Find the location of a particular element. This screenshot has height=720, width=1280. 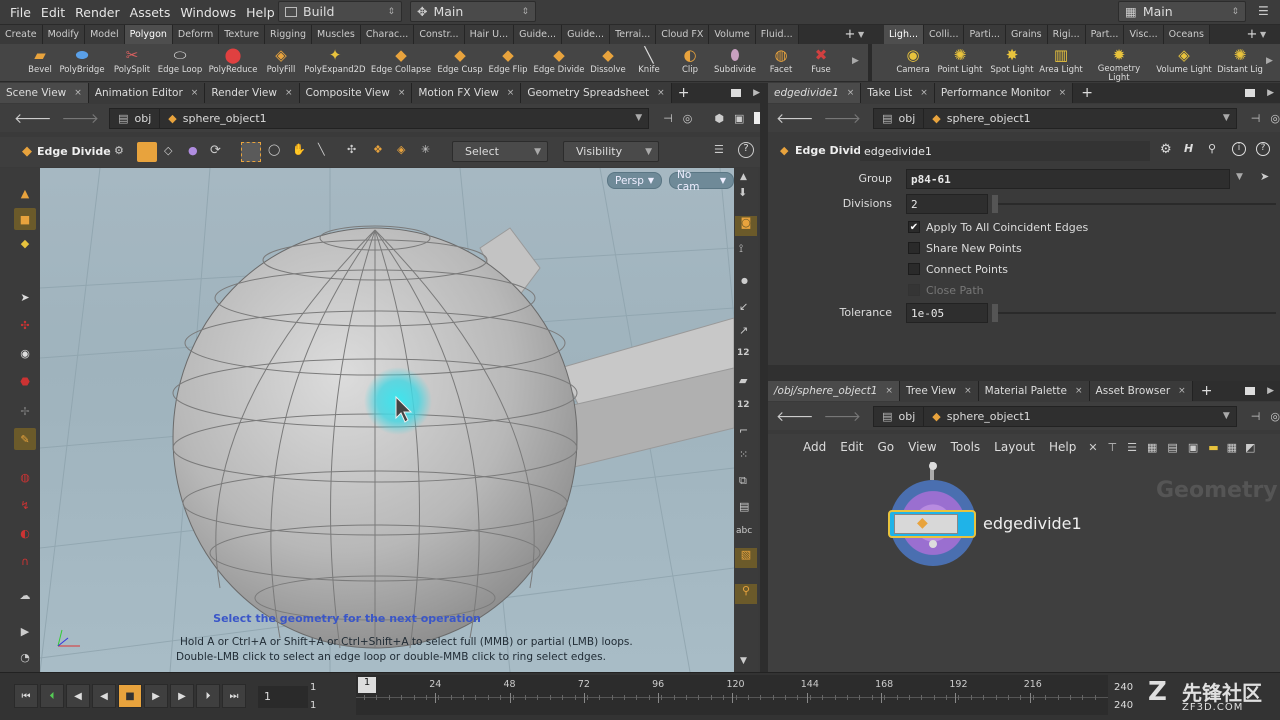

toolbar-options-icon: ☰ is located at coordinates (719, 149).